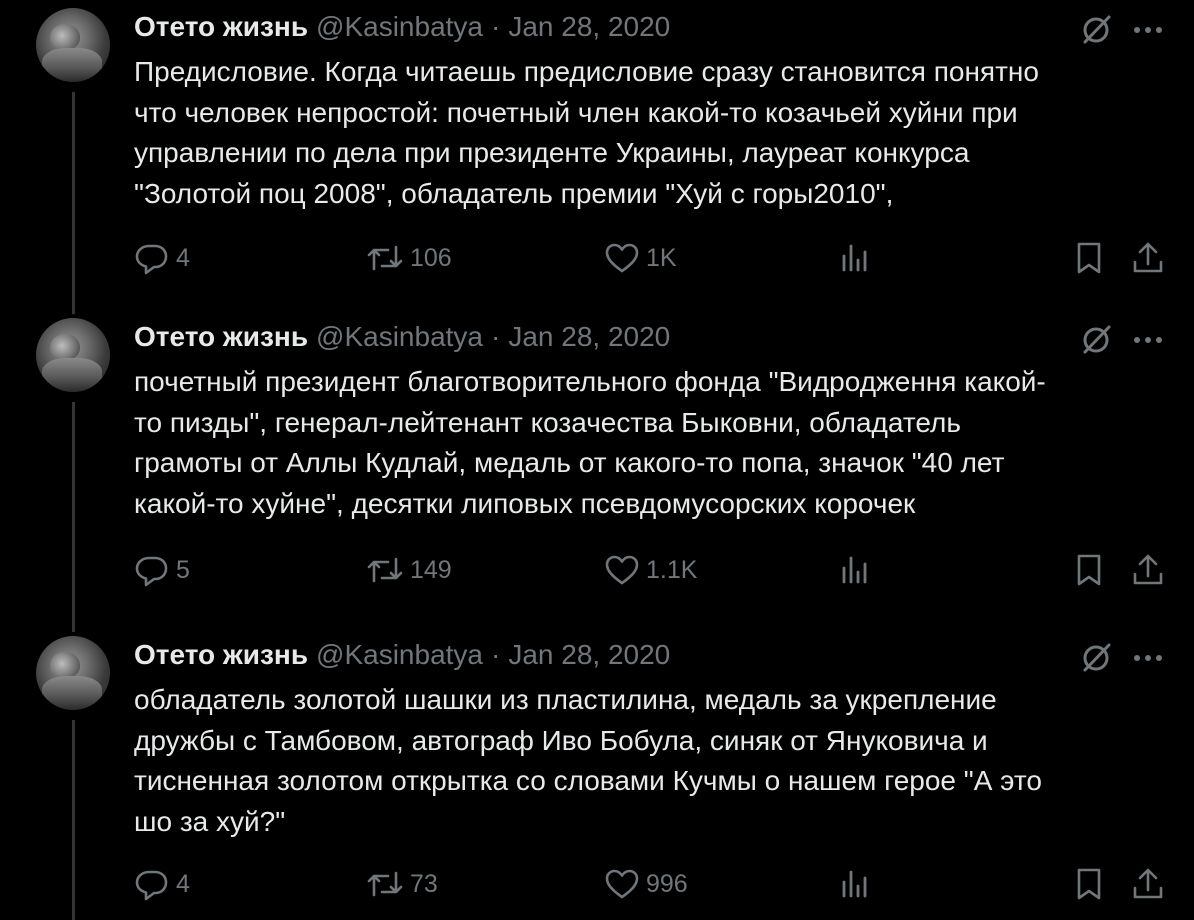  Describe the element at coordinates (431, 569) in the screenshot. I see `repost-count: 149` at that location.